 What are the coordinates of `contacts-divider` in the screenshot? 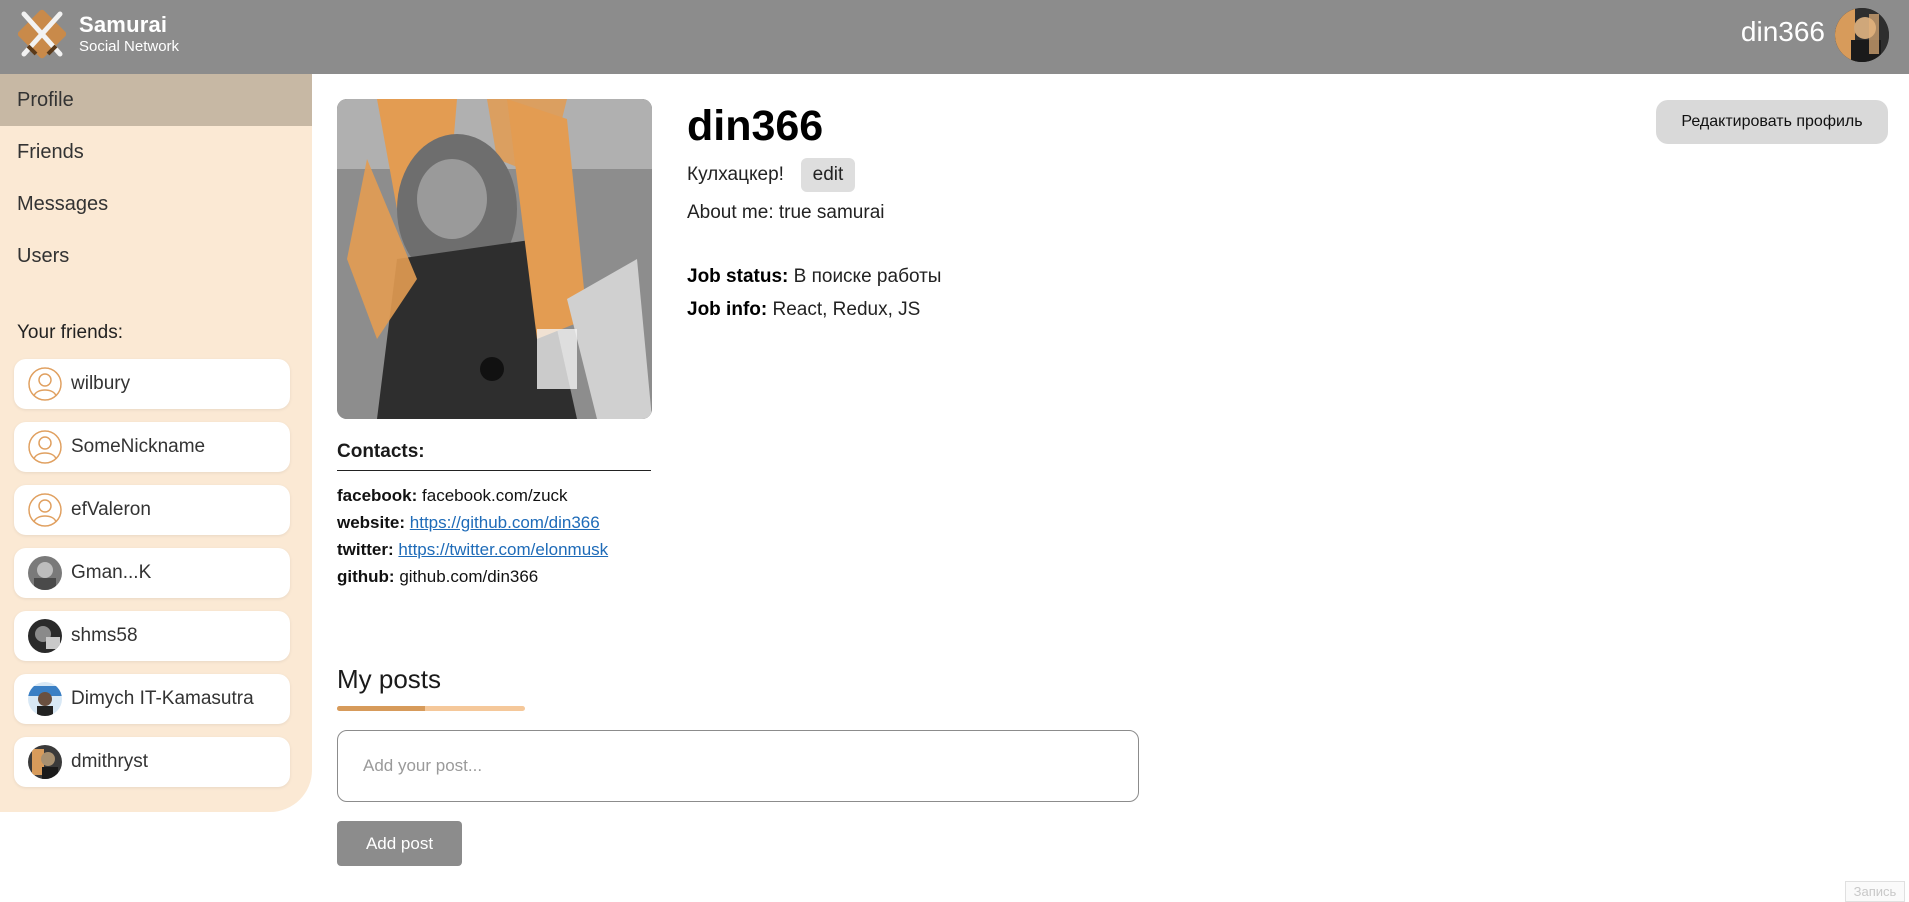 It's located at (494, 470).